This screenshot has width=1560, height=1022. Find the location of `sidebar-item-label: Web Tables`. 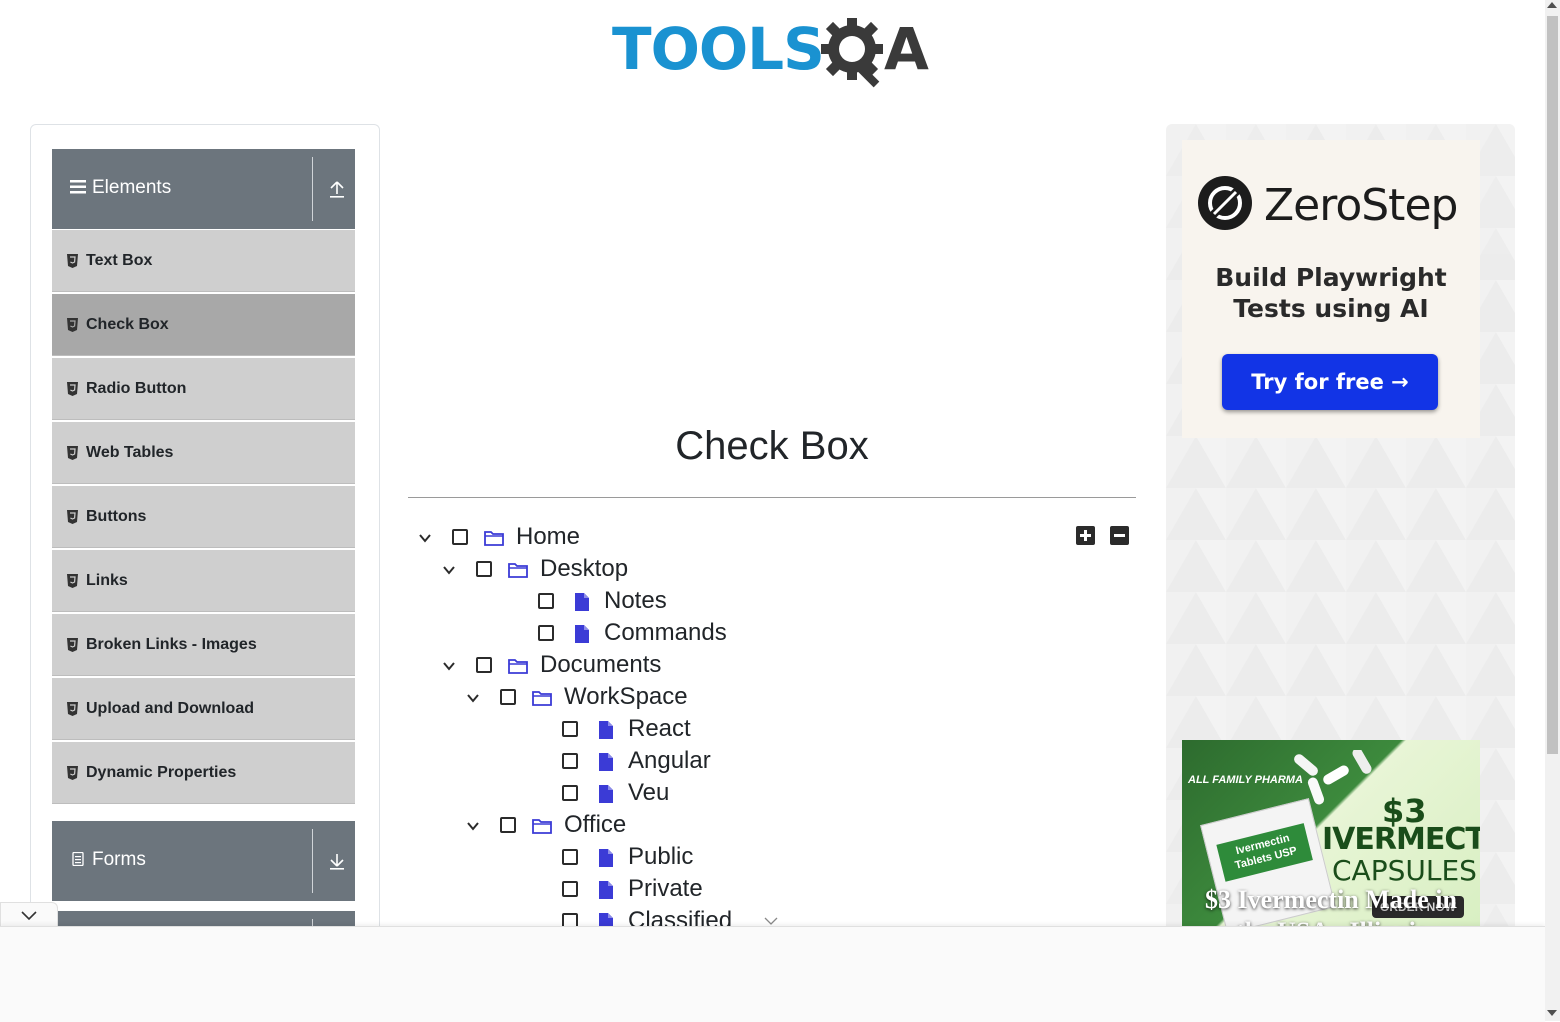

sidebar-item-label: Web Tables is located at coordinates (130, 452).